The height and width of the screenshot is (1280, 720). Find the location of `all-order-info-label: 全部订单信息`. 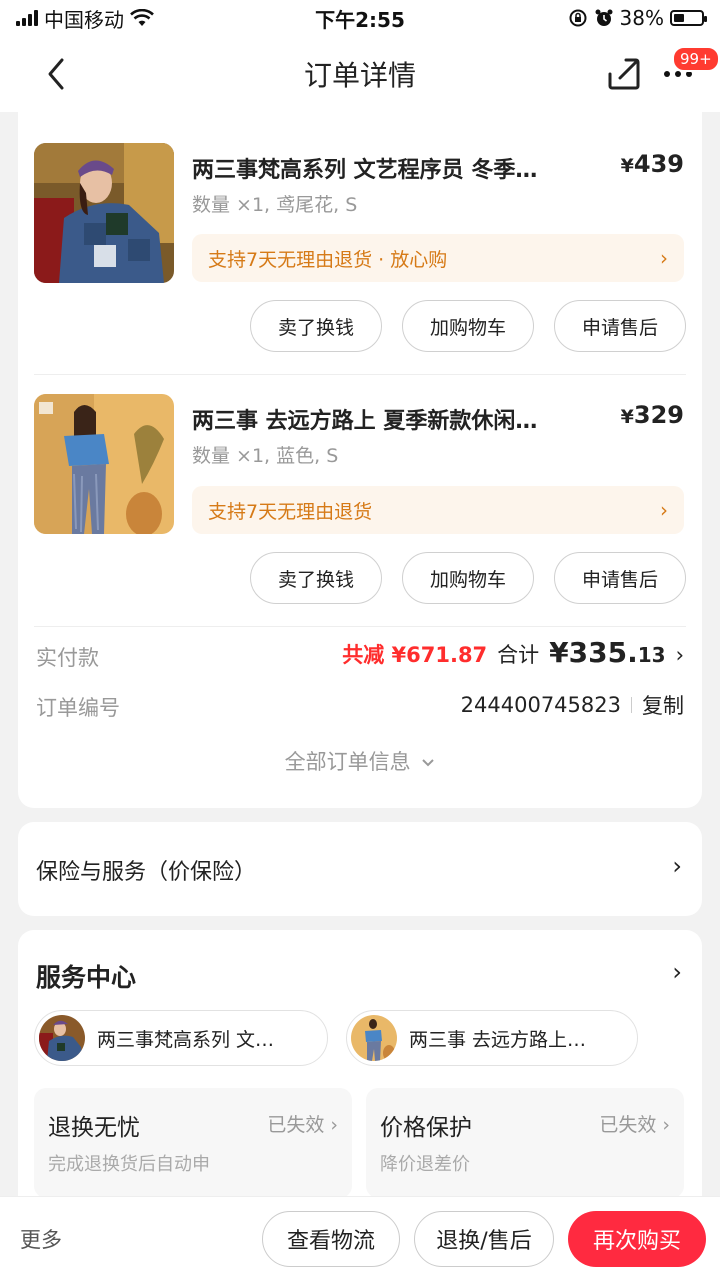

all-order-info-label: 全部订单信息 is located at coordinates (347, 762).